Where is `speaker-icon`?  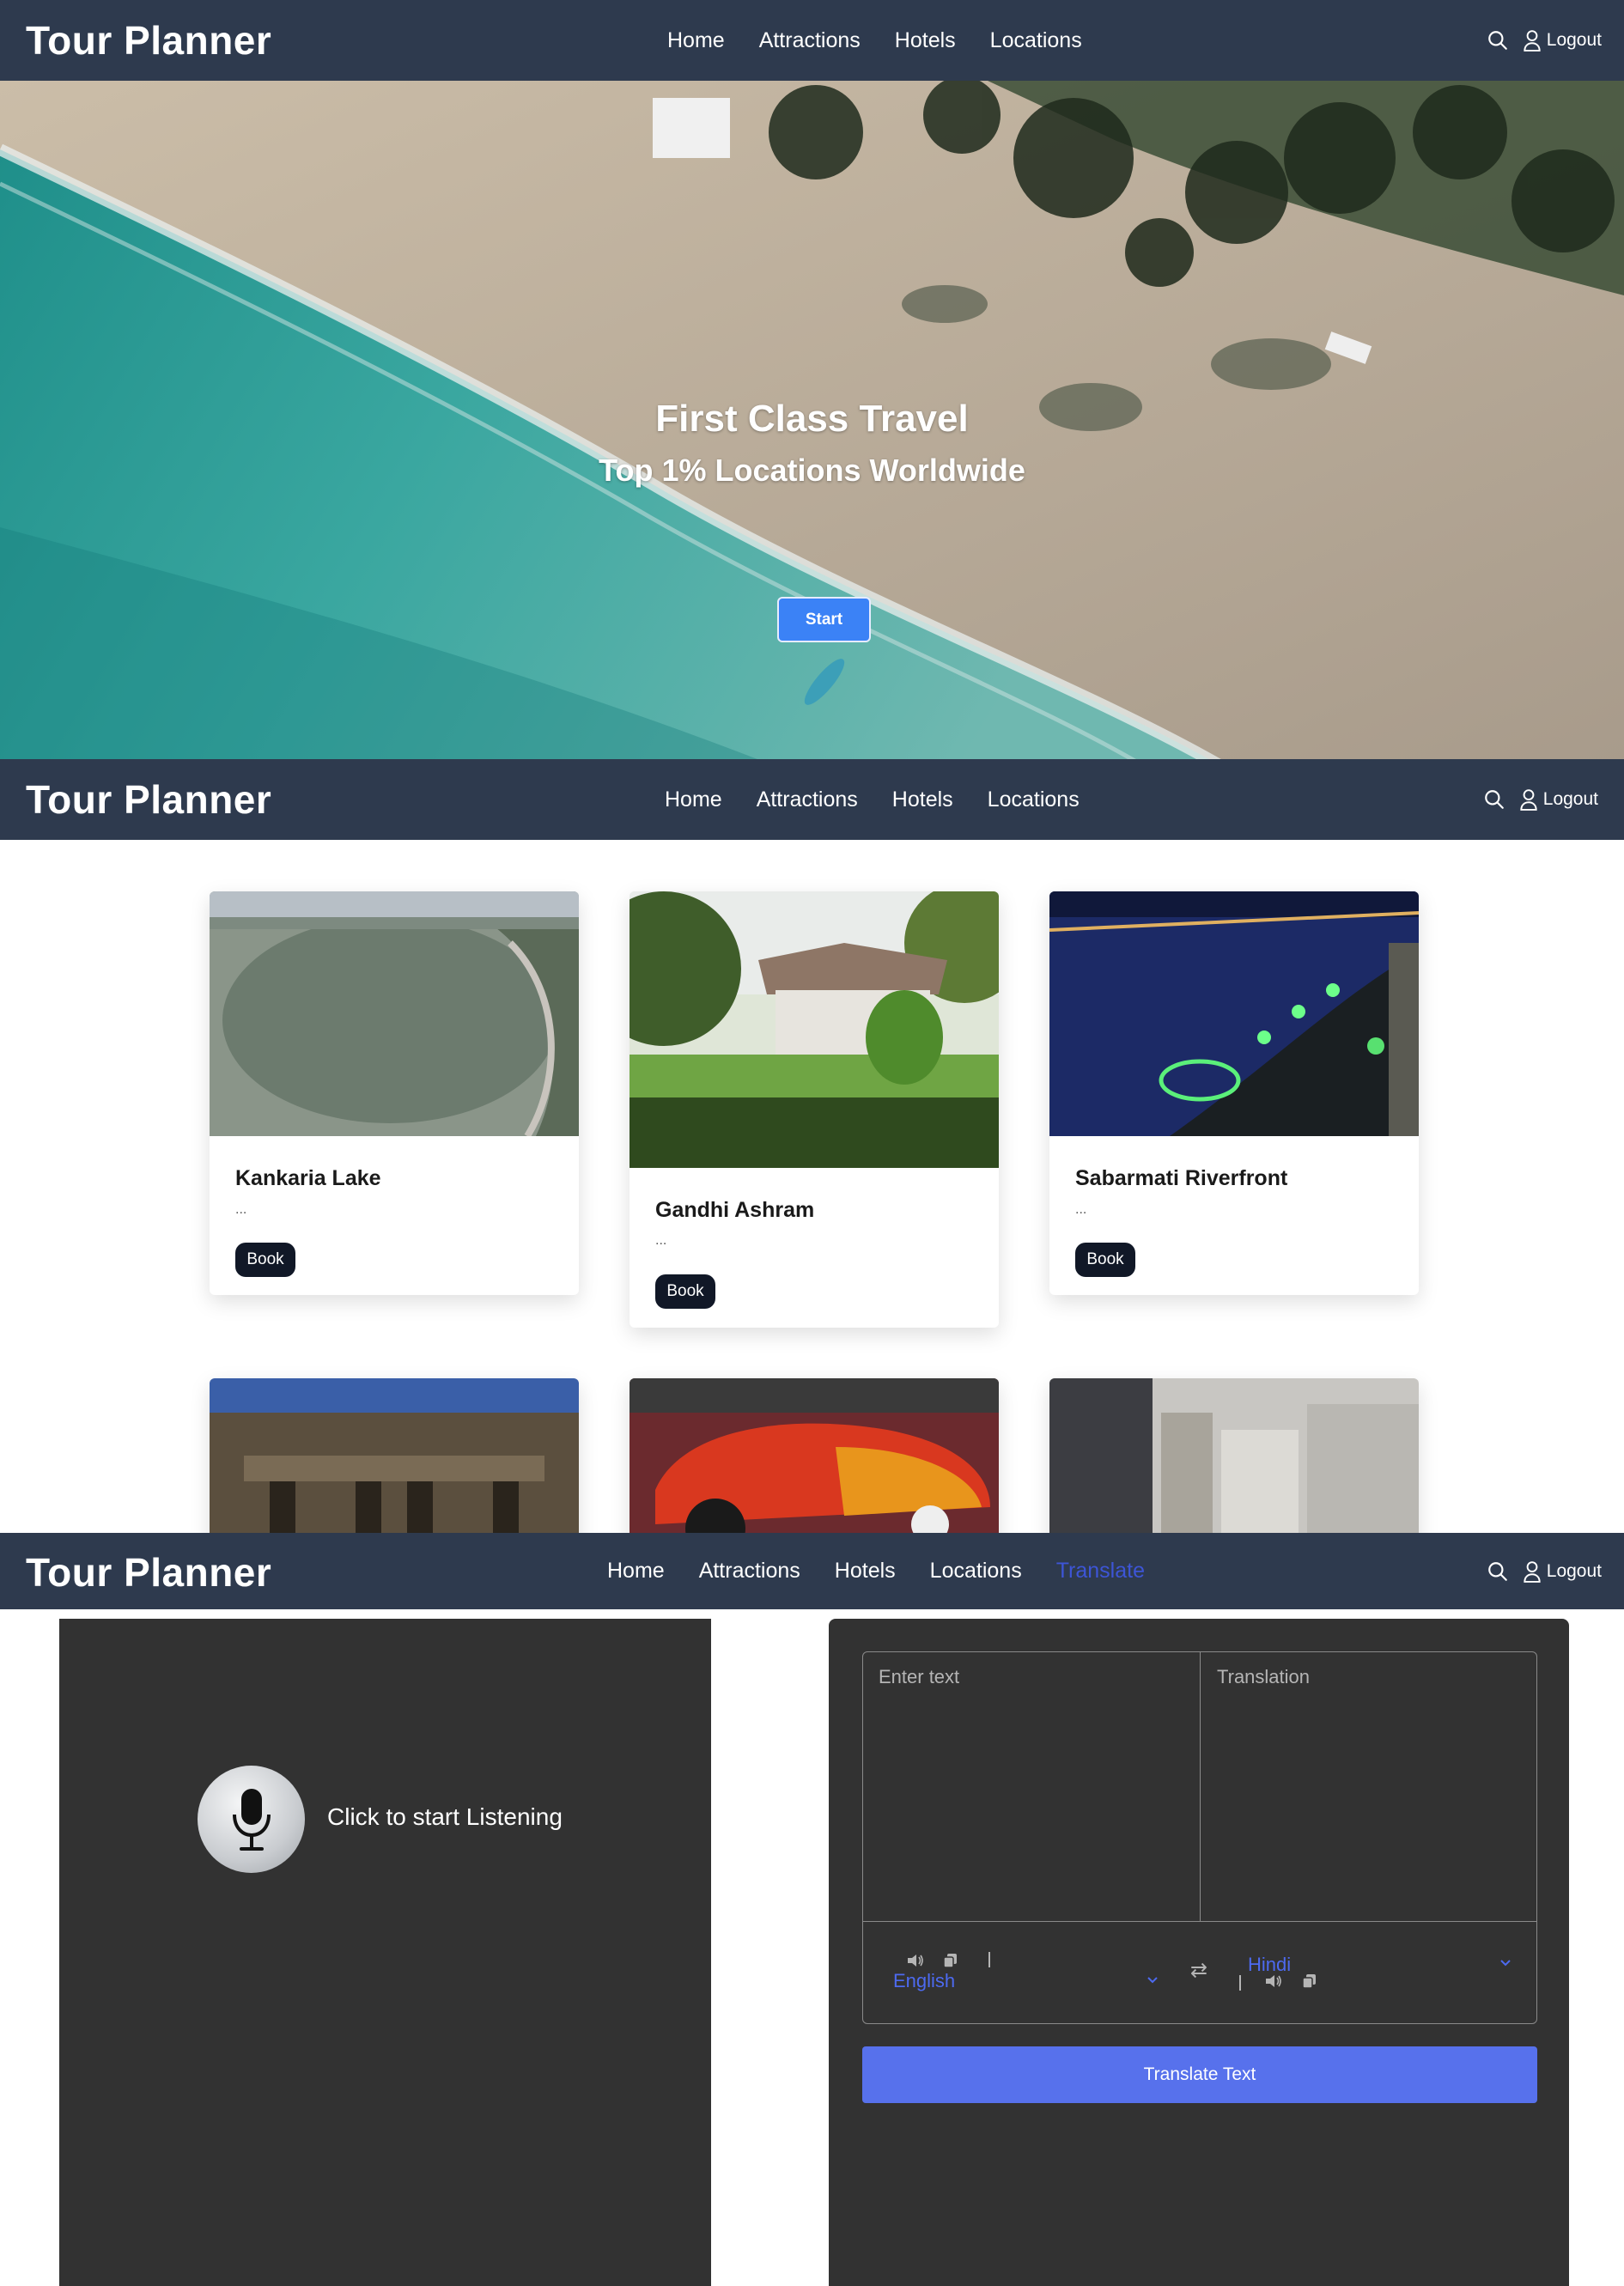
speaker-icon is located at coordinates (1273, 1983).